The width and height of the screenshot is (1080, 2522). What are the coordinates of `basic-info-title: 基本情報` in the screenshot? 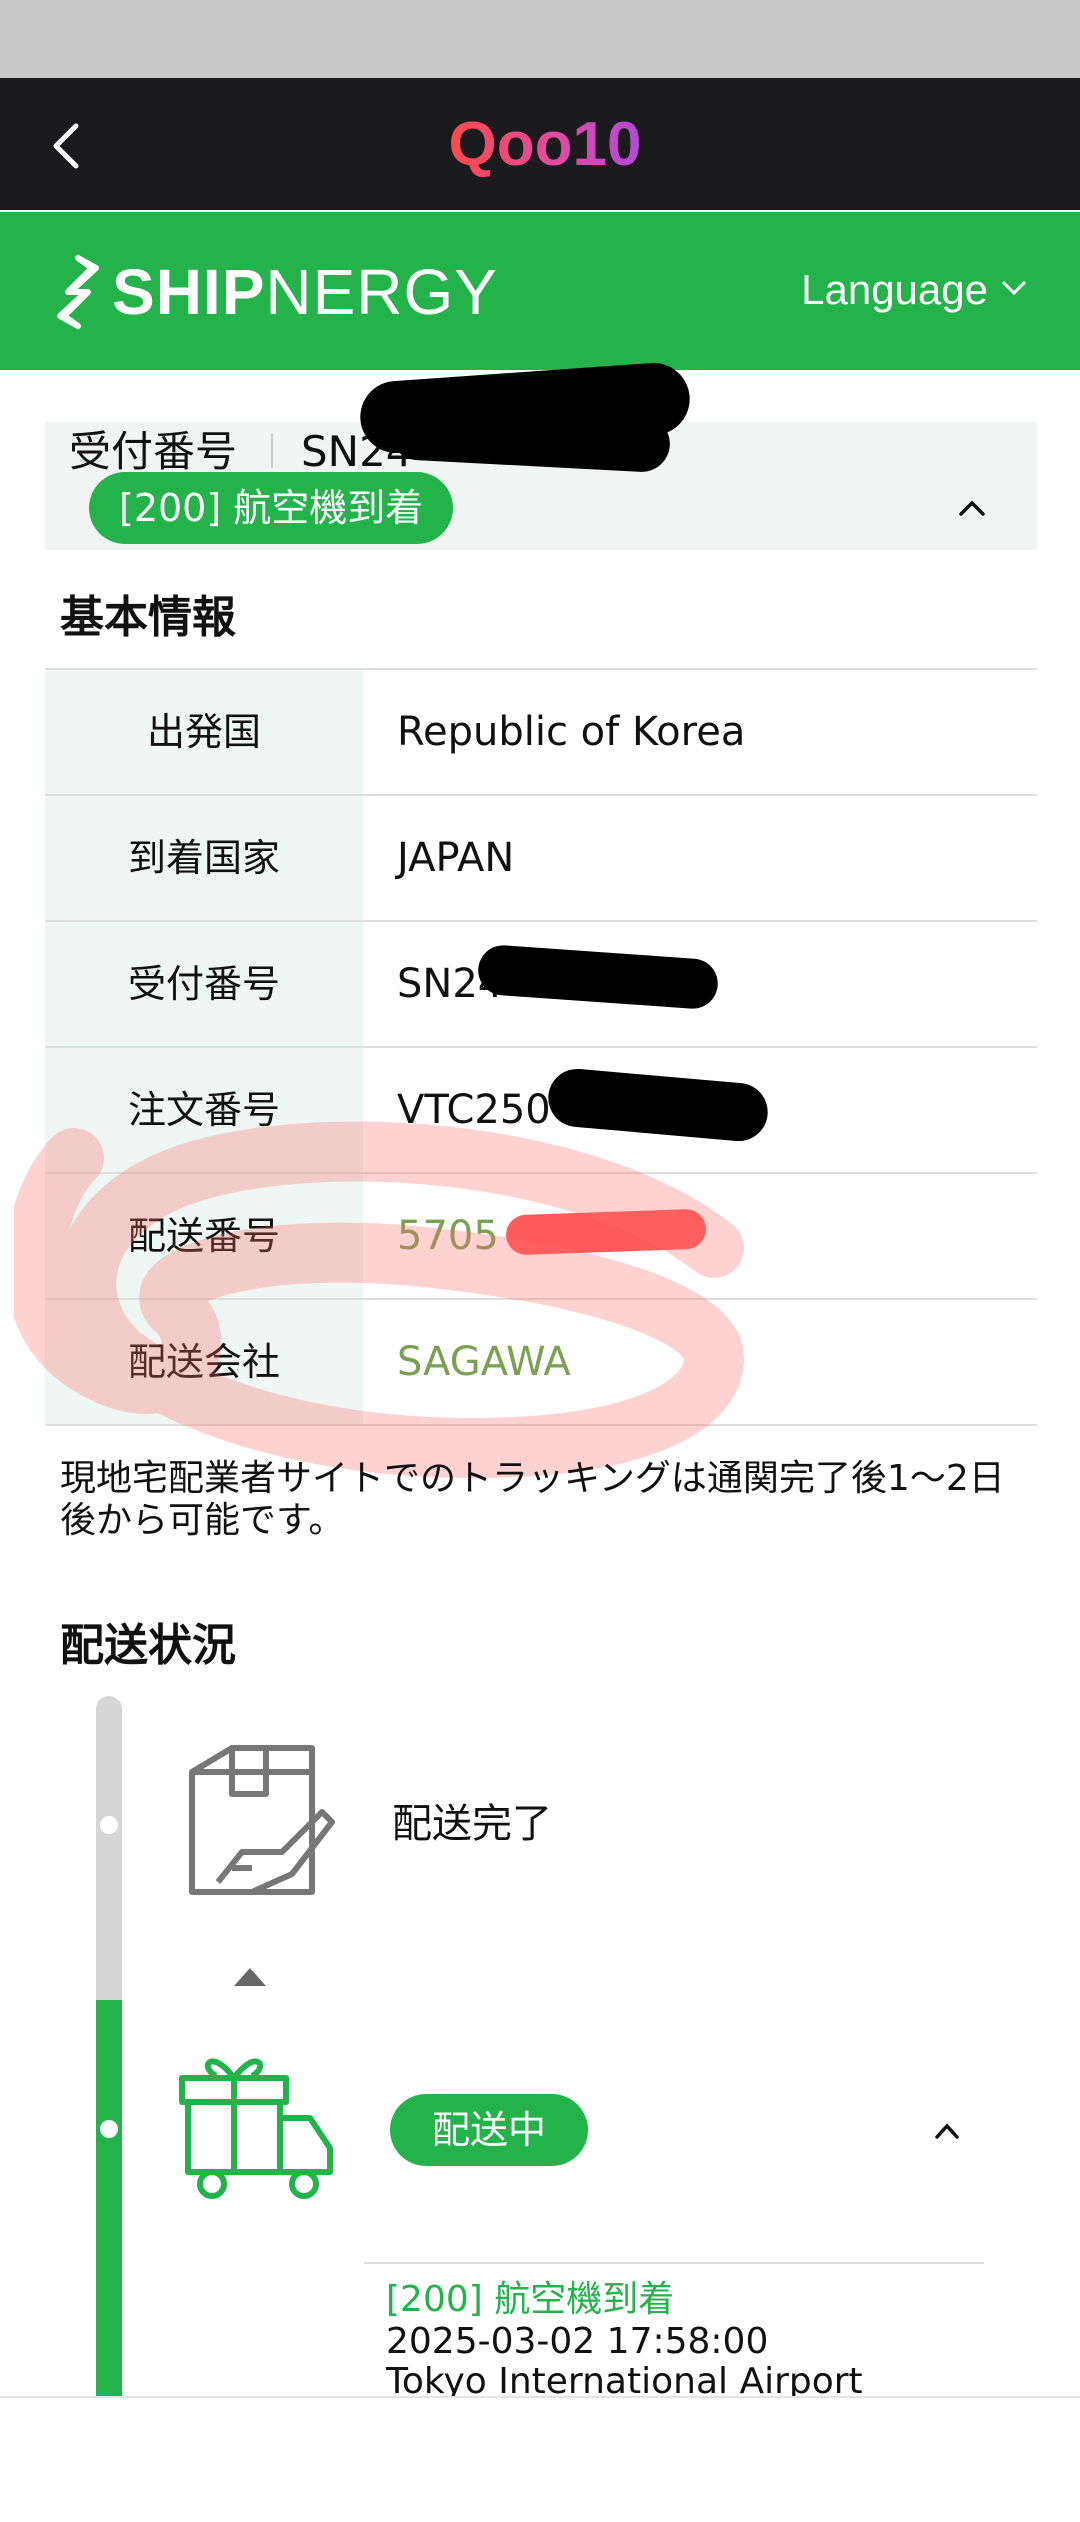 It's located at (148, 617).